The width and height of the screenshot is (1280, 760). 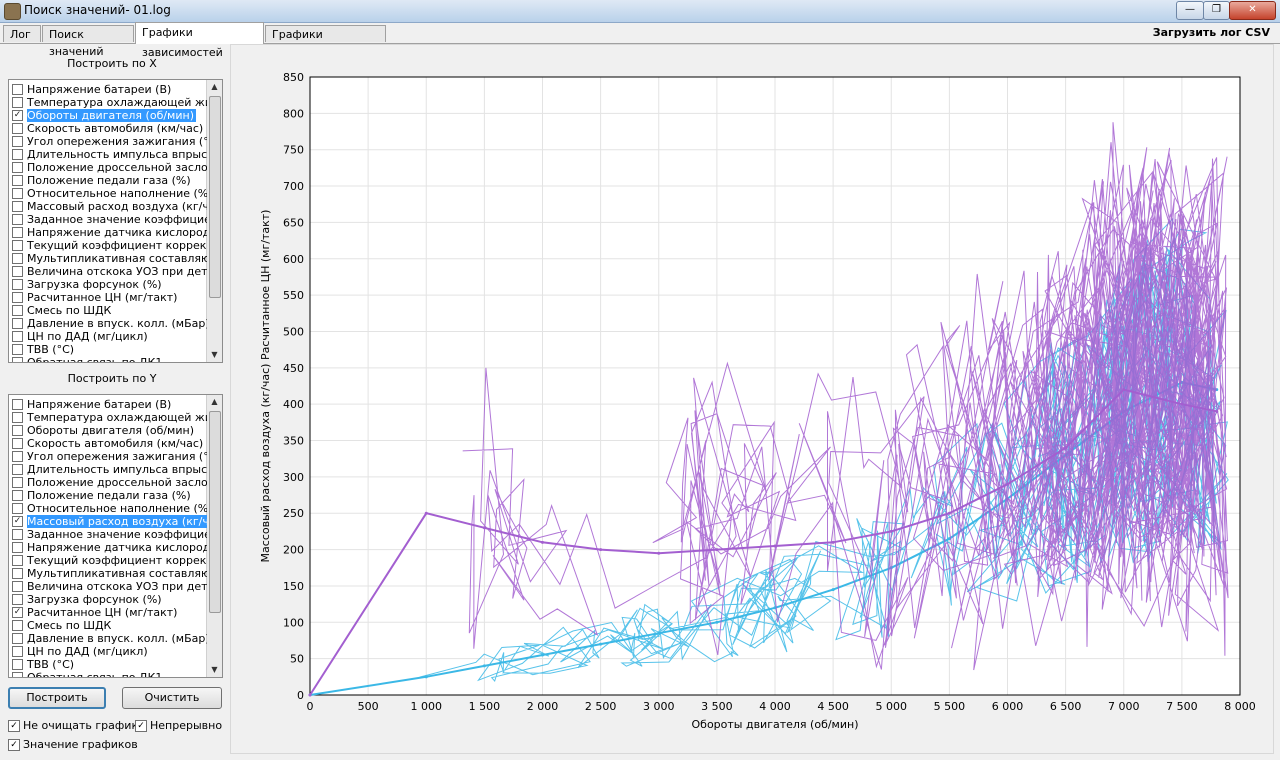 What do you see at coordinates (57, 698) in the screenshot?
I see `build-button: Построить` at bounding box center [57, 698].